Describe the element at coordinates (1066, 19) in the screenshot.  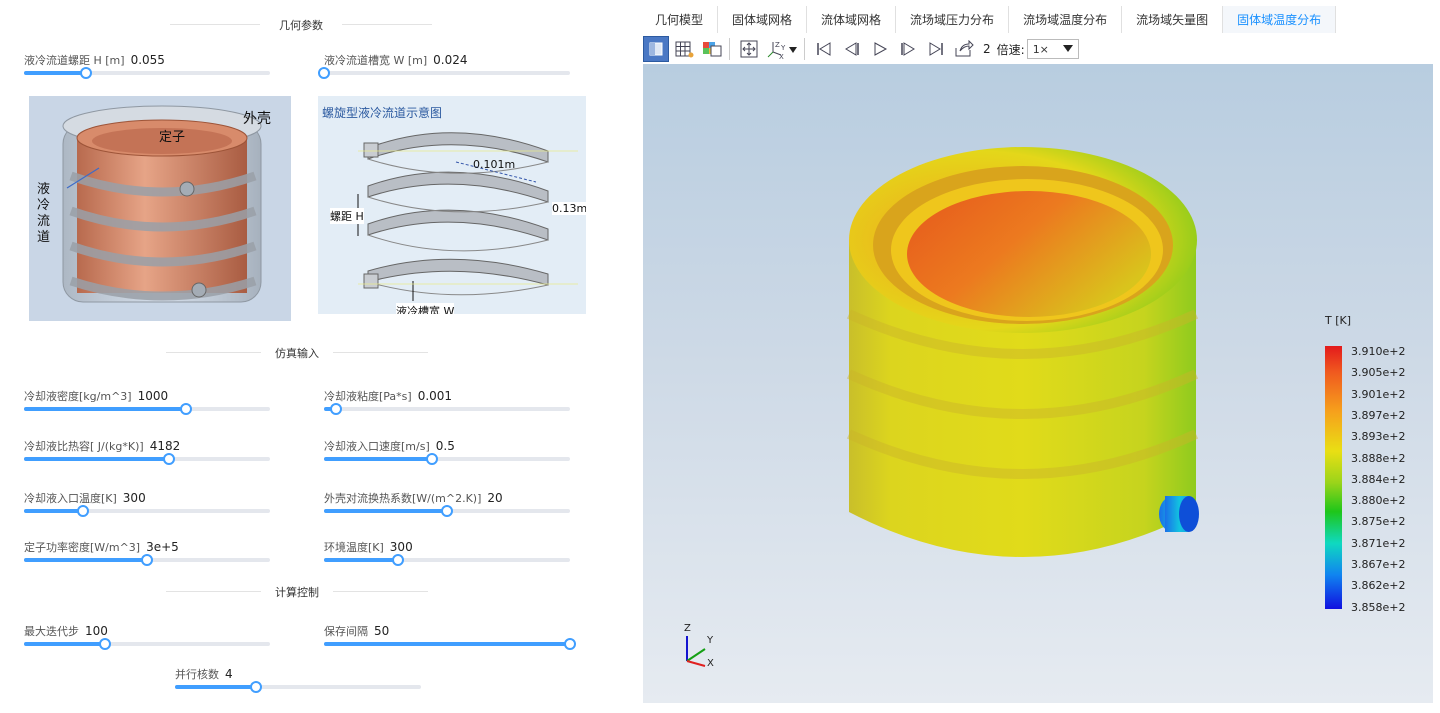
I see `tab-flow-temperature: 流场域温度分布` at that location.